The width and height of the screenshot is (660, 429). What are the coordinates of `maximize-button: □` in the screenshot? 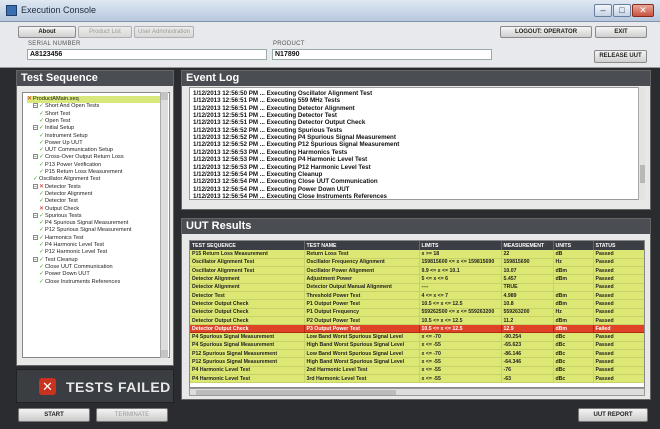 It's located at (622, 10).